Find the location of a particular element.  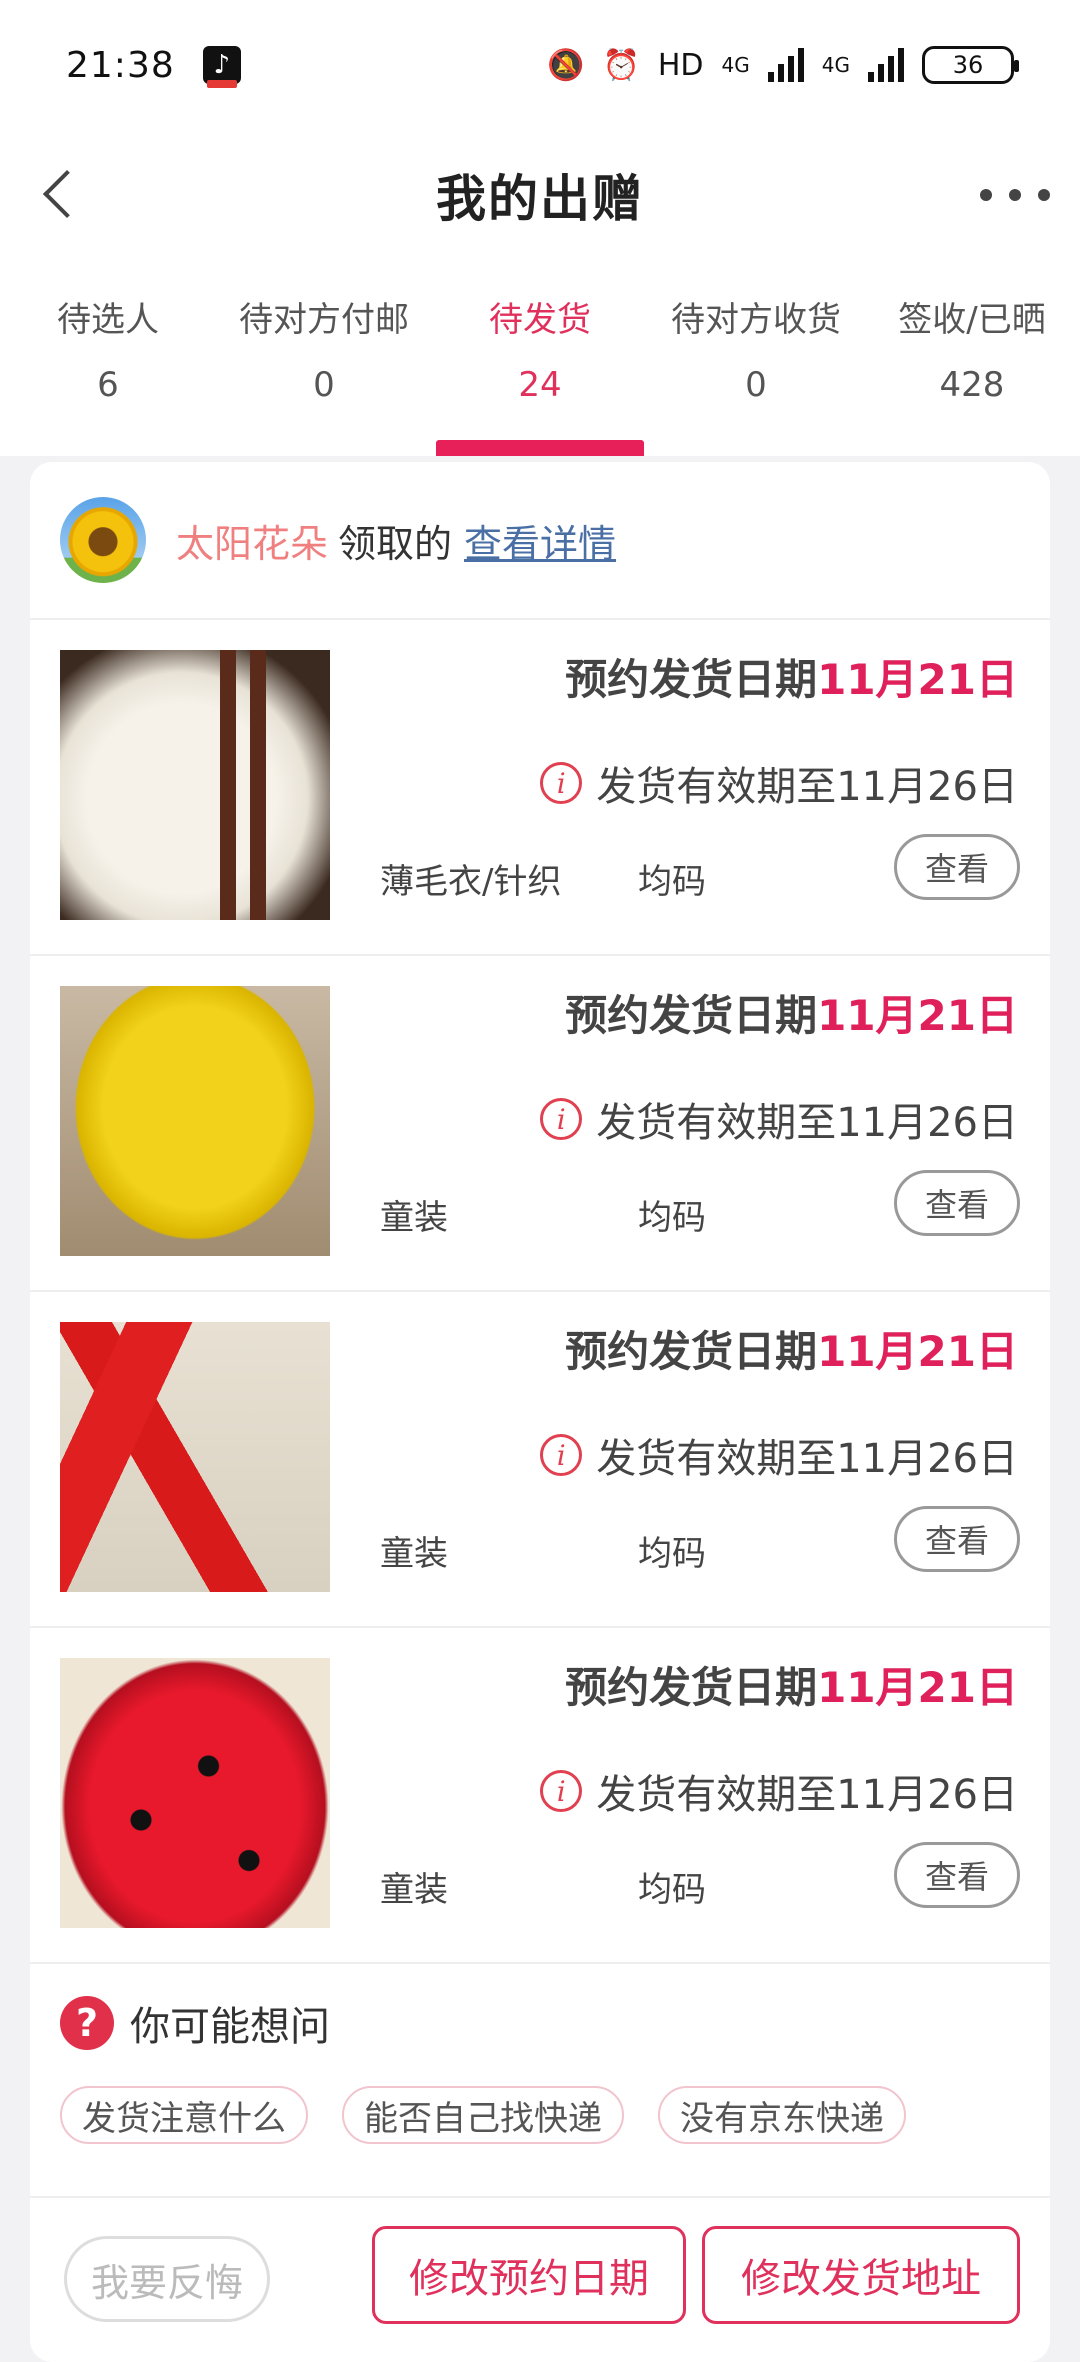

recipient-row: 太阳花朵 领取的 查看详情 is located at coordinates (540, 541).